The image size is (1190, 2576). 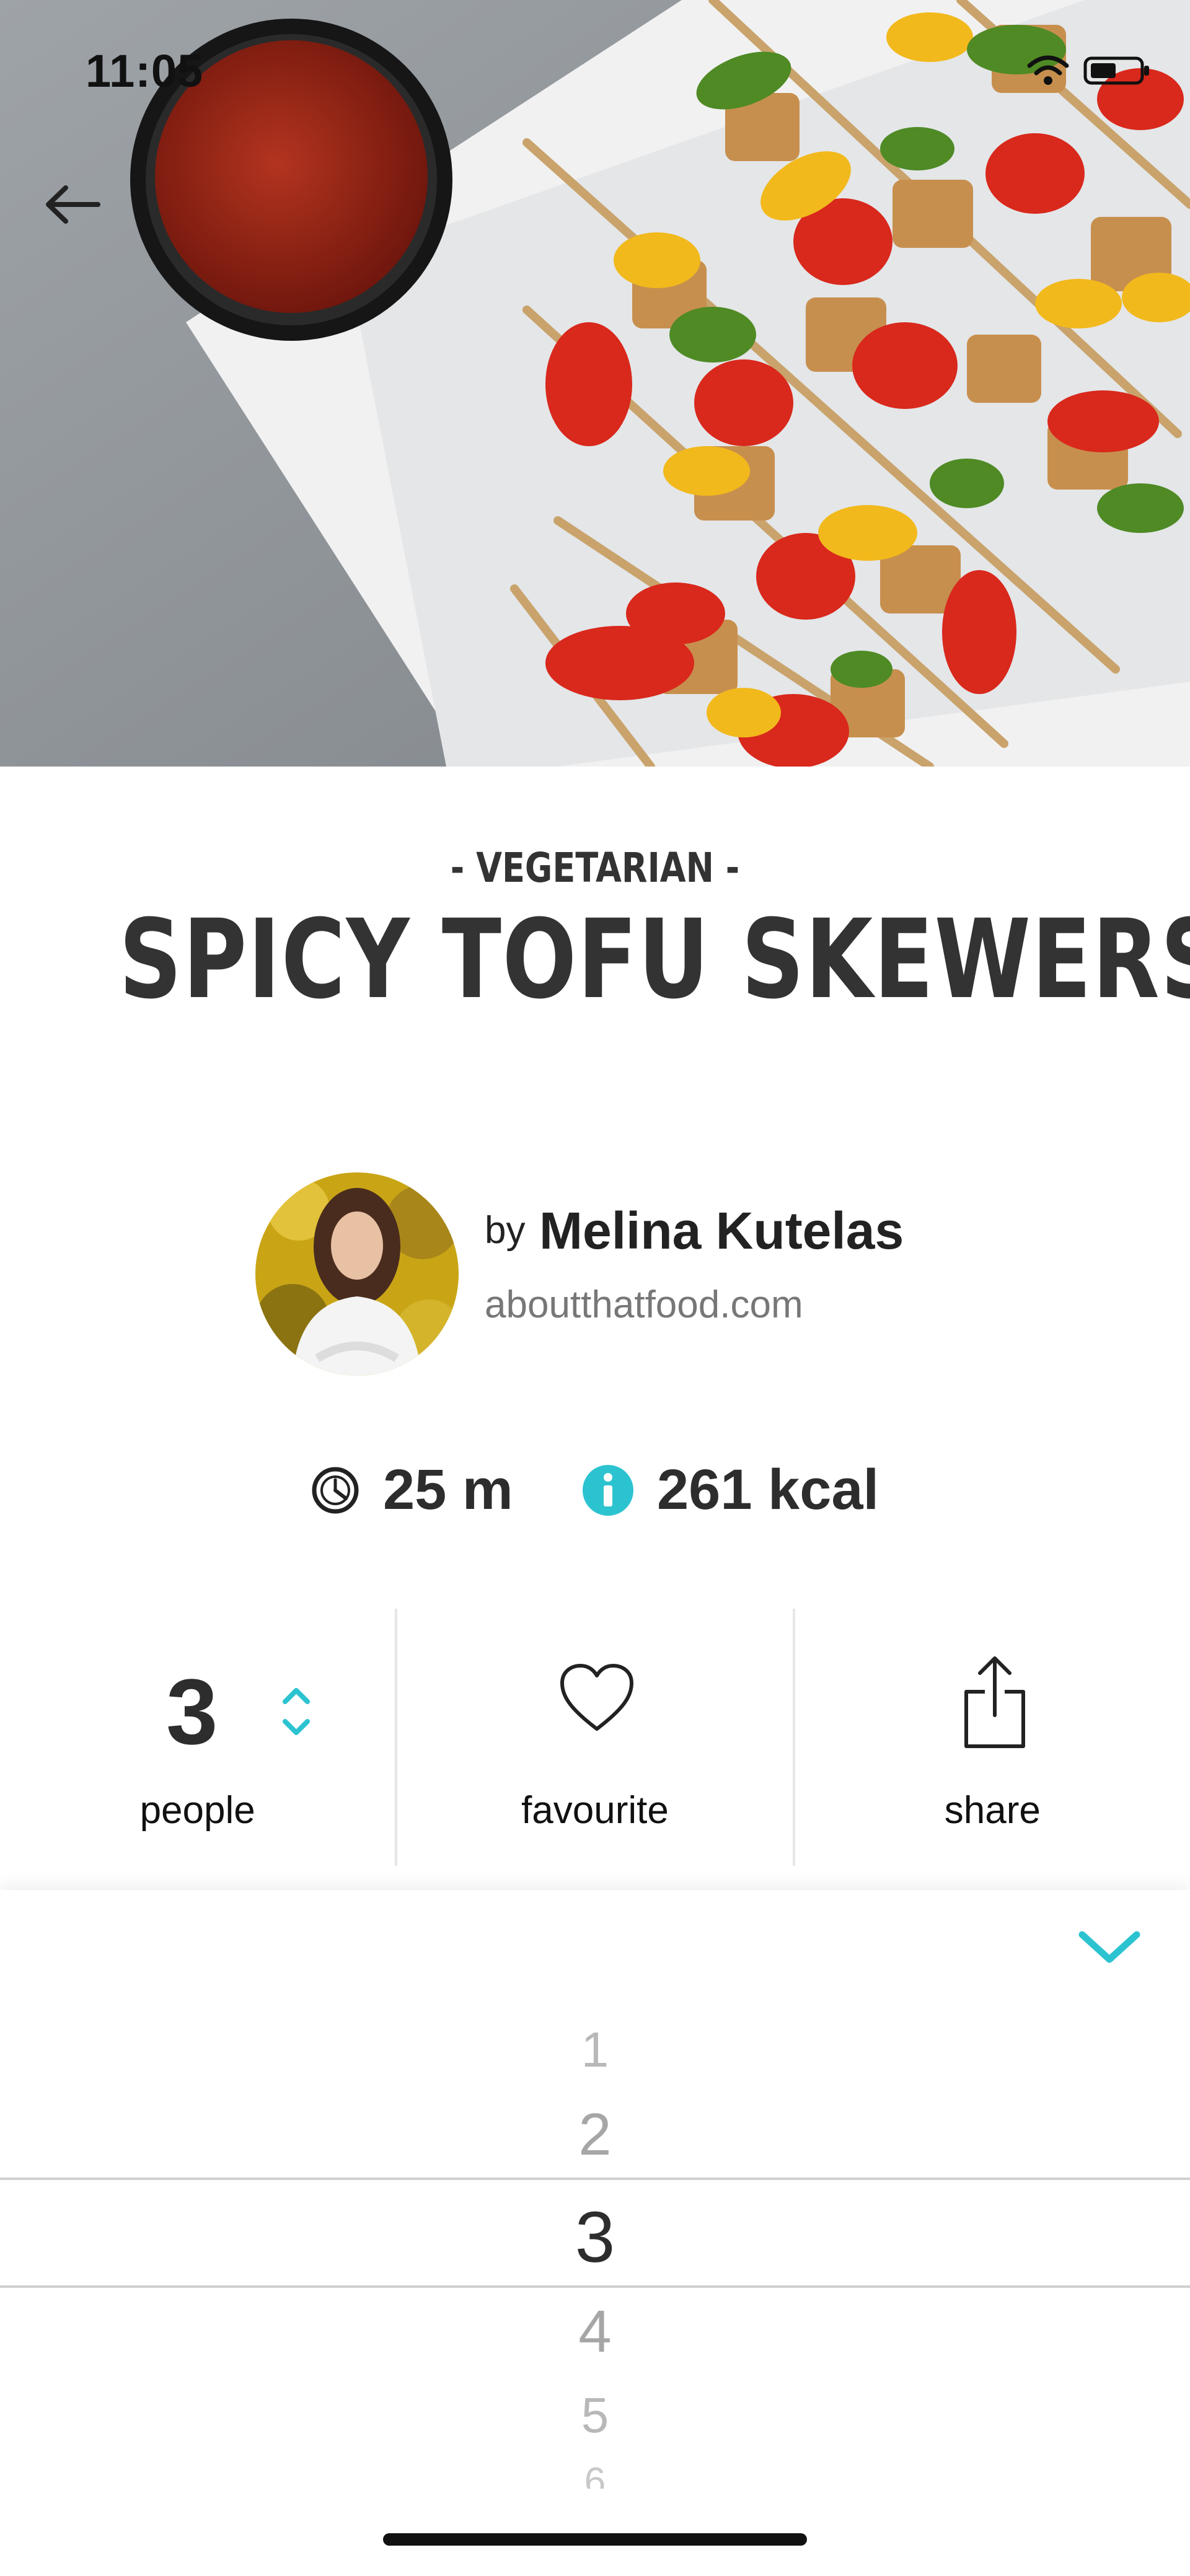 What do you see at coordinates (595, 2287) in the screenshot?
I see `picker-selection-bottom-line` at bounding box center [595, 2287].